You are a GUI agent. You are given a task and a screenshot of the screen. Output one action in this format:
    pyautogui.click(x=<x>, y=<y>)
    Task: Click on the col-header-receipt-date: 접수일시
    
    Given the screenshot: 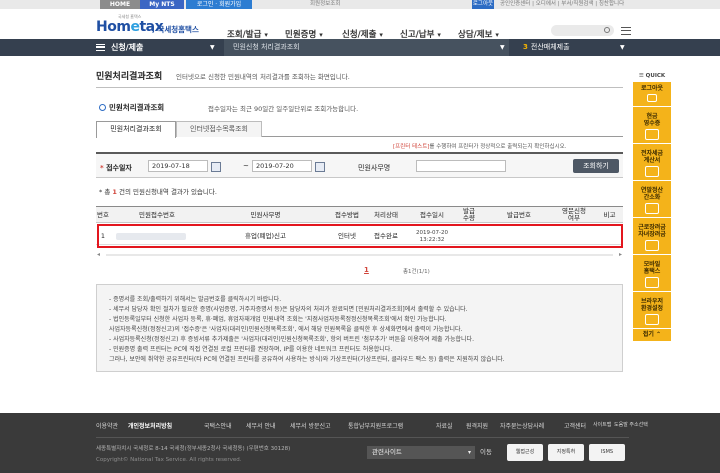 What is the action you would take?
    pyautogui.click(x=432, y=215)
    